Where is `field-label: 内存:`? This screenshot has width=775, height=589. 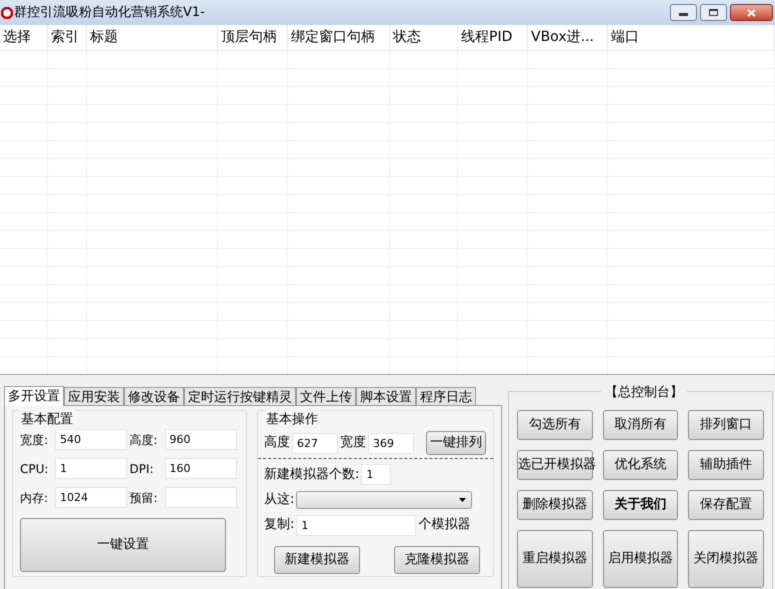 field-label: 内存: is located at coordinates (35, 498).